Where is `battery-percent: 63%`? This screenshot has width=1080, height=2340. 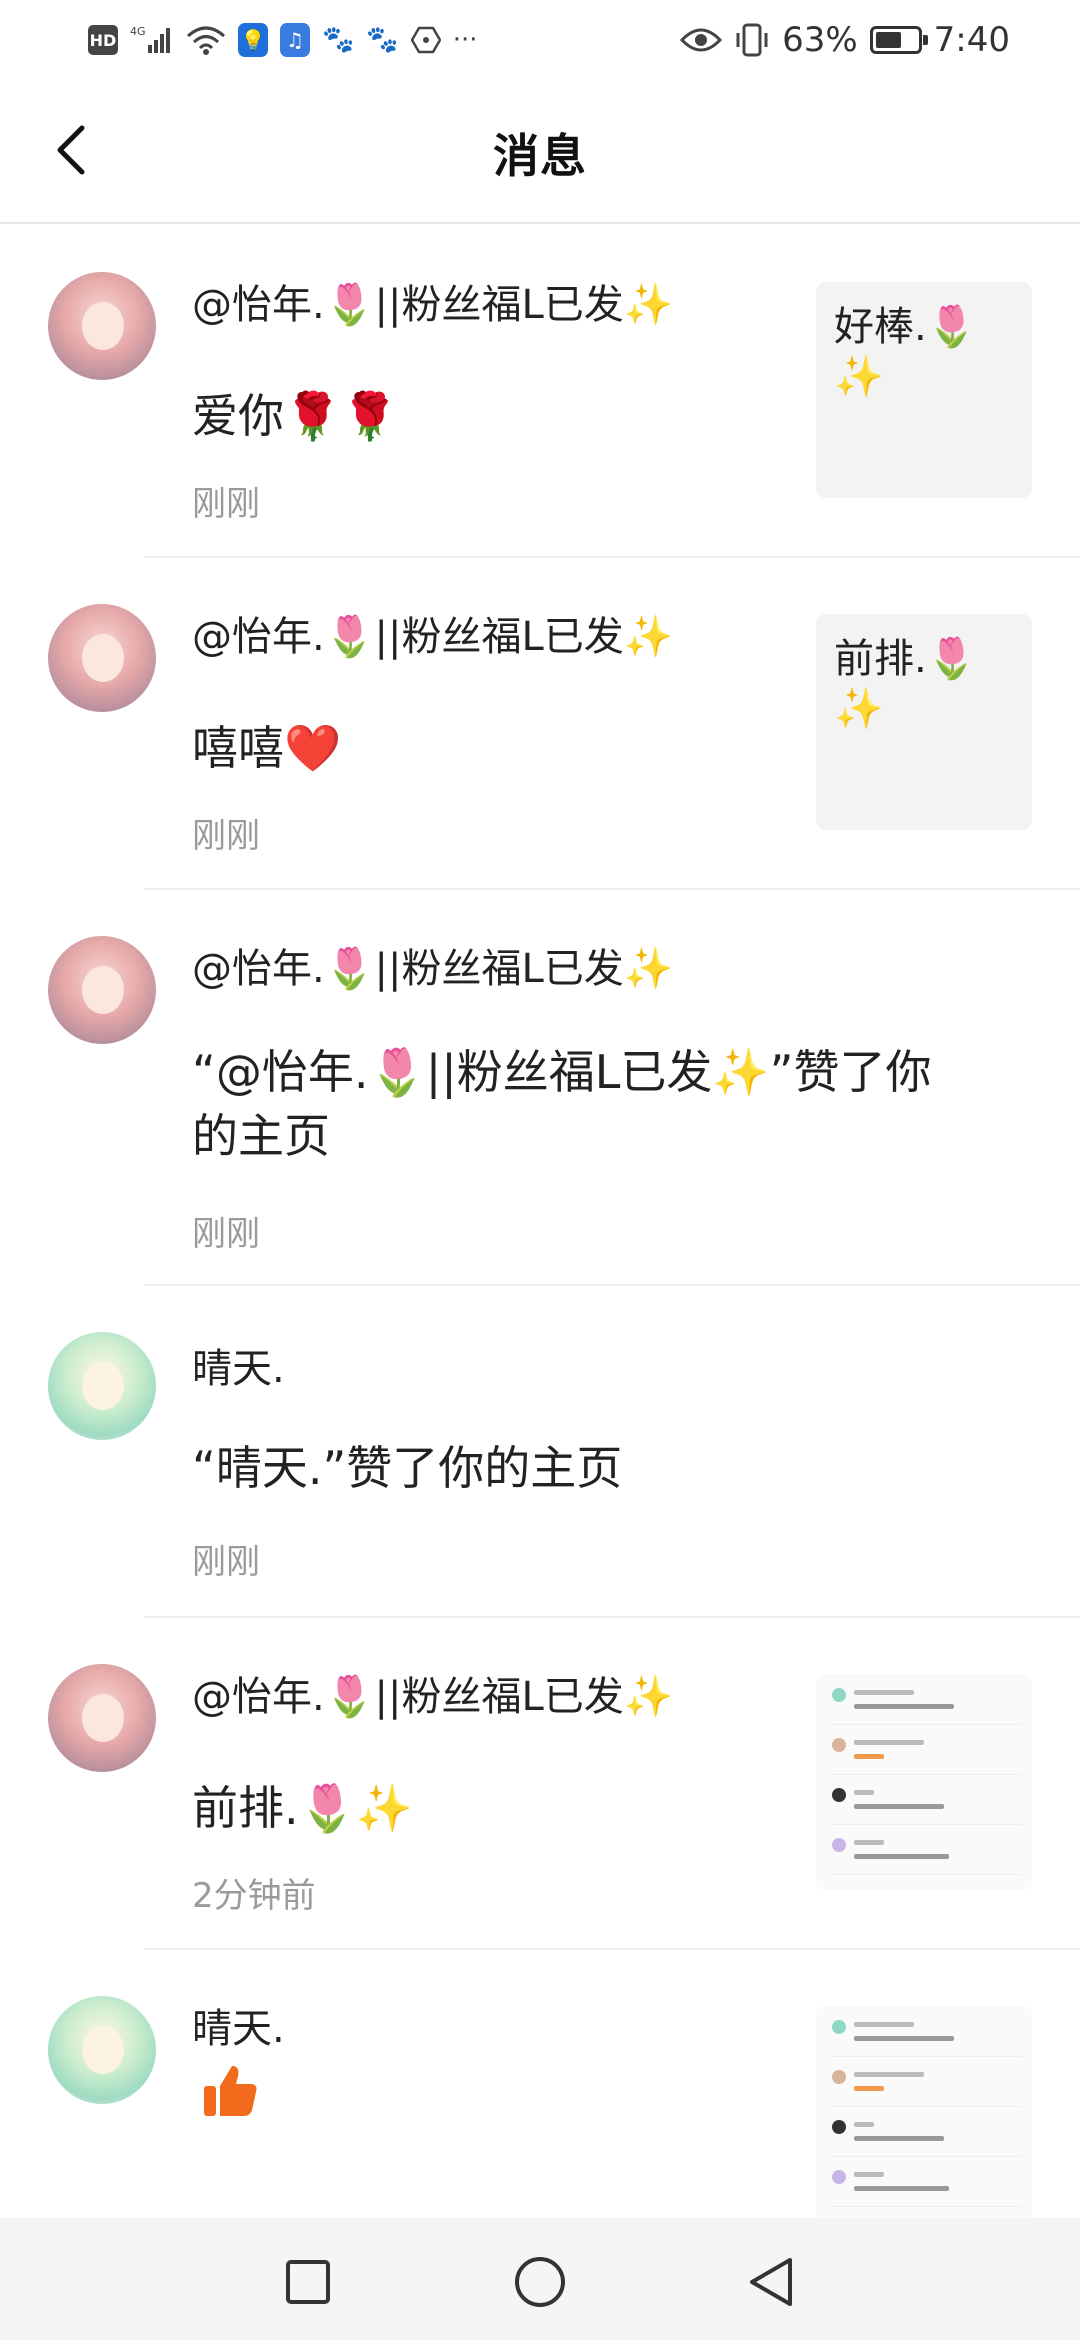 battery-percent: 63% is located at coordinates (820, 40).